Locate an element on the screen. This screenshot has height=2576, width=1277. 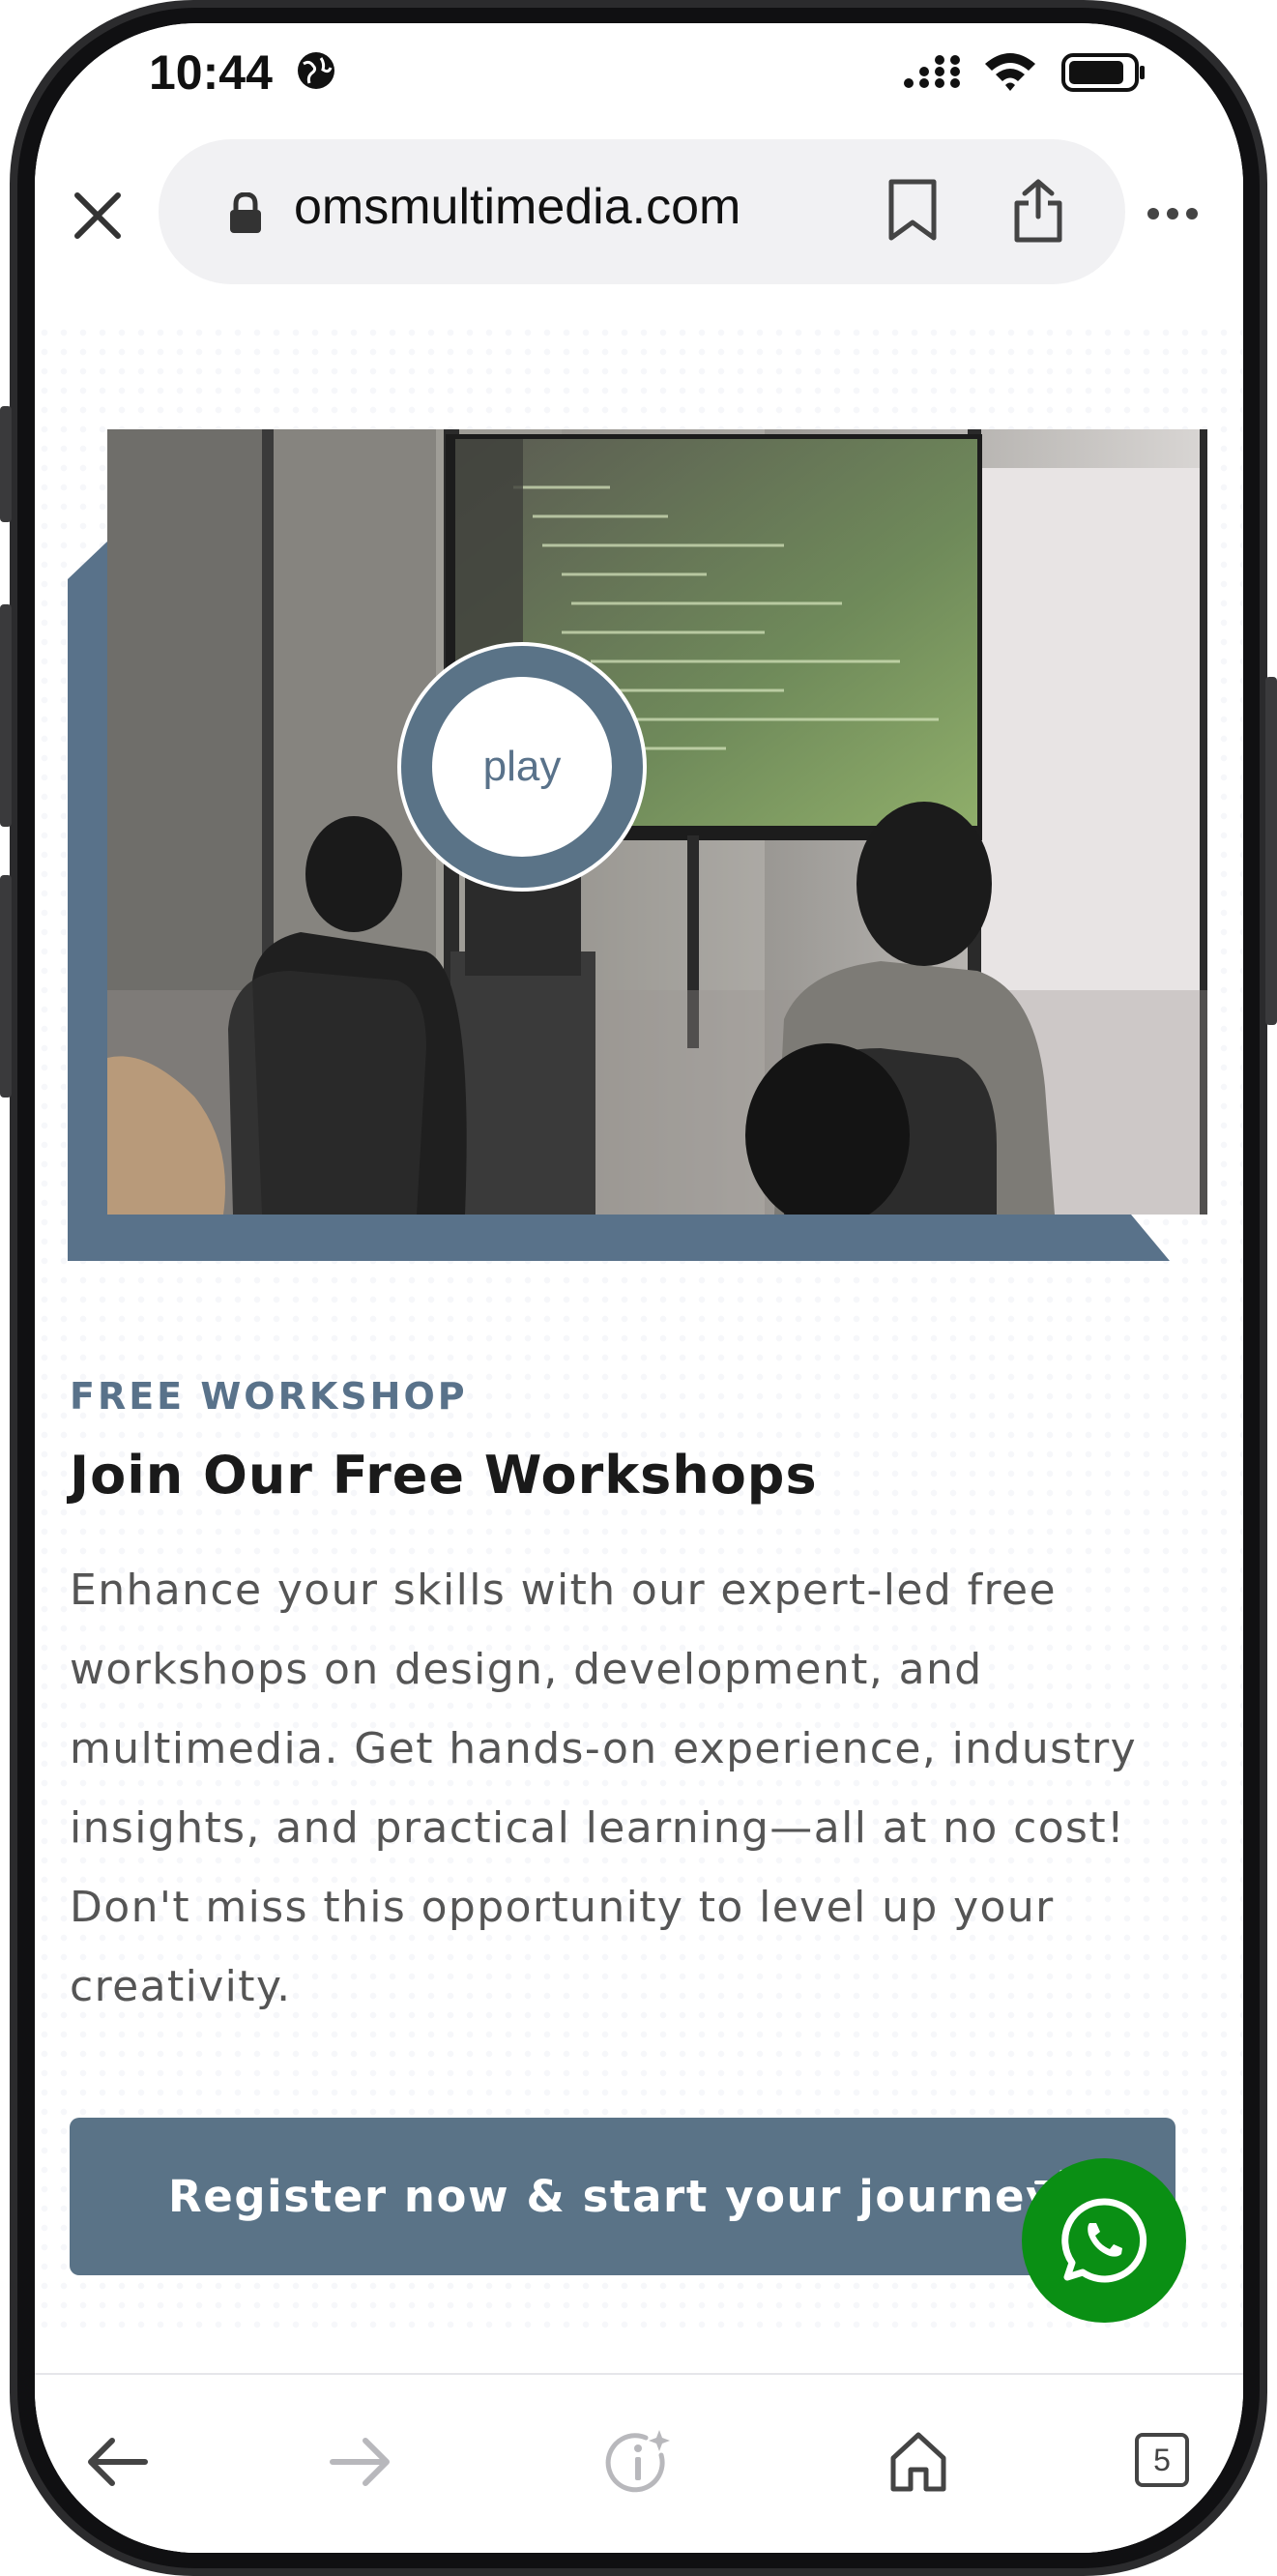
battery-icon is located at coordinates (1103, 72).